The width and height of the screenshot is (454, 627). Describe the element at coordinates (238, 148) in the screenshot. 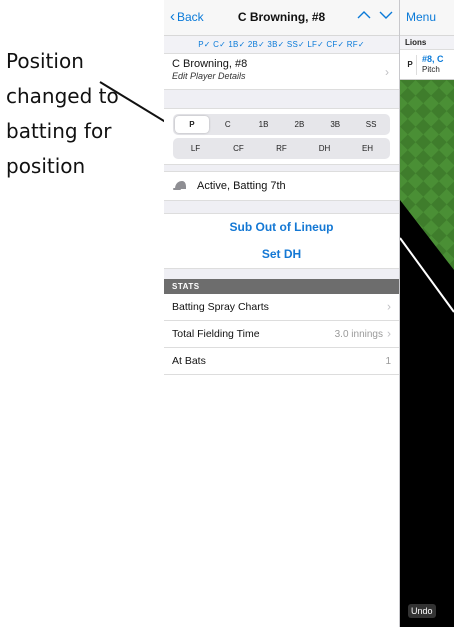

I see `position-button-cf: CF` at that location.